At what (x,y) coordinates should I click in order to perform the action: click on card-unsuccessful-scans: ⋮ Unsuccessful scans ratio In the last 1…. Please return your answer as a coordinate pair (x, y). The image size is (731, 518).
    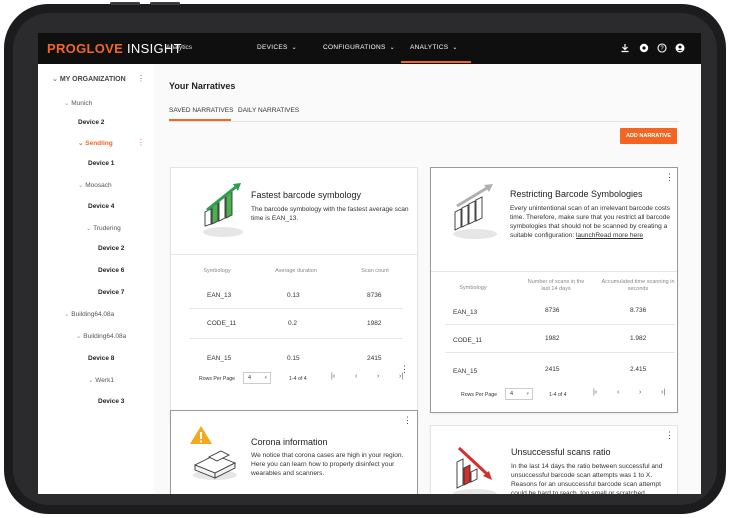
    Looking at the image, I should click on (554, 459).